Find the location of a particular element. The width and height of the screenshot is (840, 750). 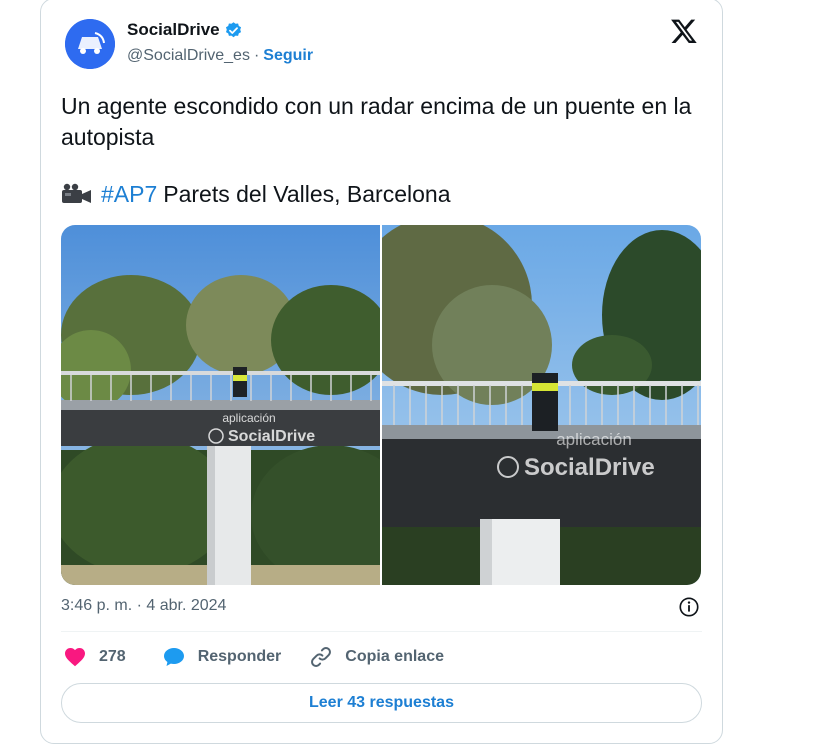

socialdrive-logo-icon is located at coordinates (90, 44).